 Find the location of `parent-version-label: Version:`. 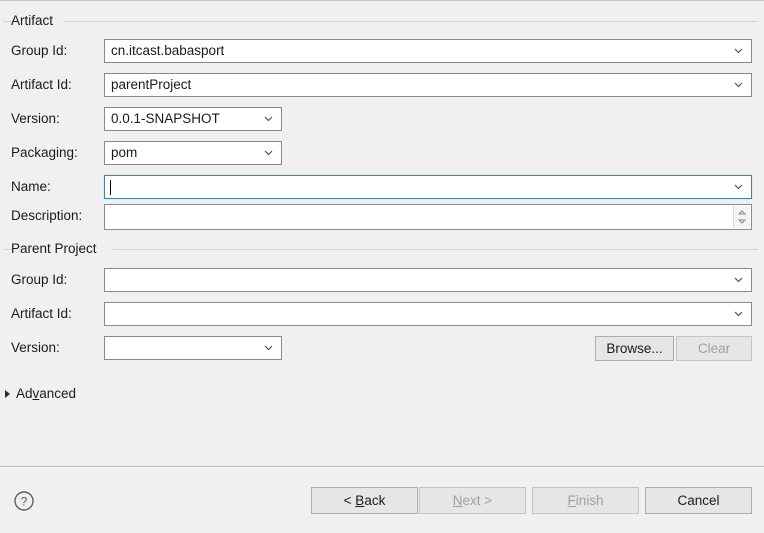

parent-version-label: Version: is located at coordinates (35, 347).